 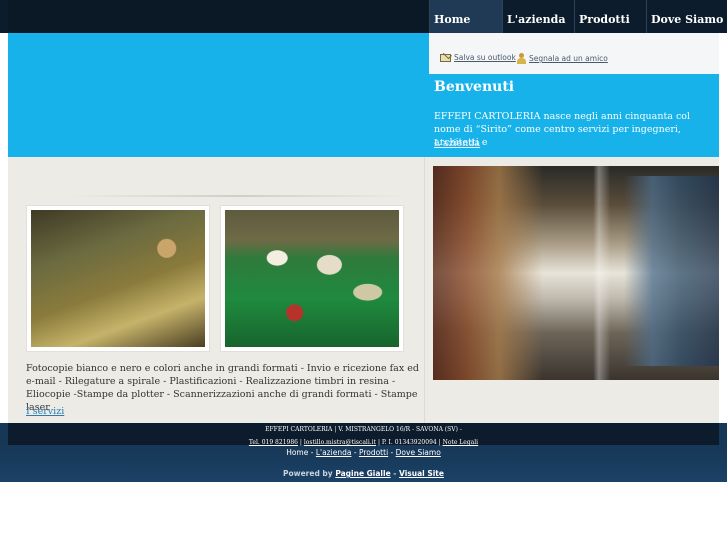 I want to click on main-nav: Home L'azienda Prodotti Dove Siamo, so click(x=577, y=16).